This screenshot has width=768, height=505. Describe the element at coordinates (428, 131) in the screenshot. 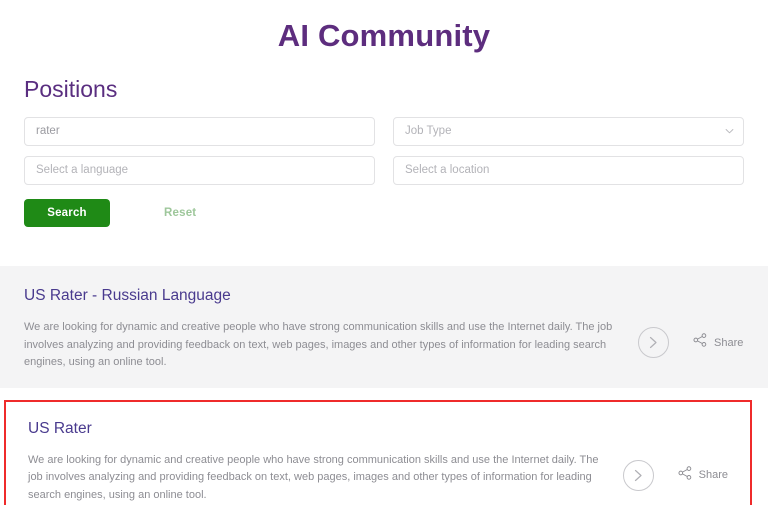

I see `job-type-select-value: Job Type` at that location.